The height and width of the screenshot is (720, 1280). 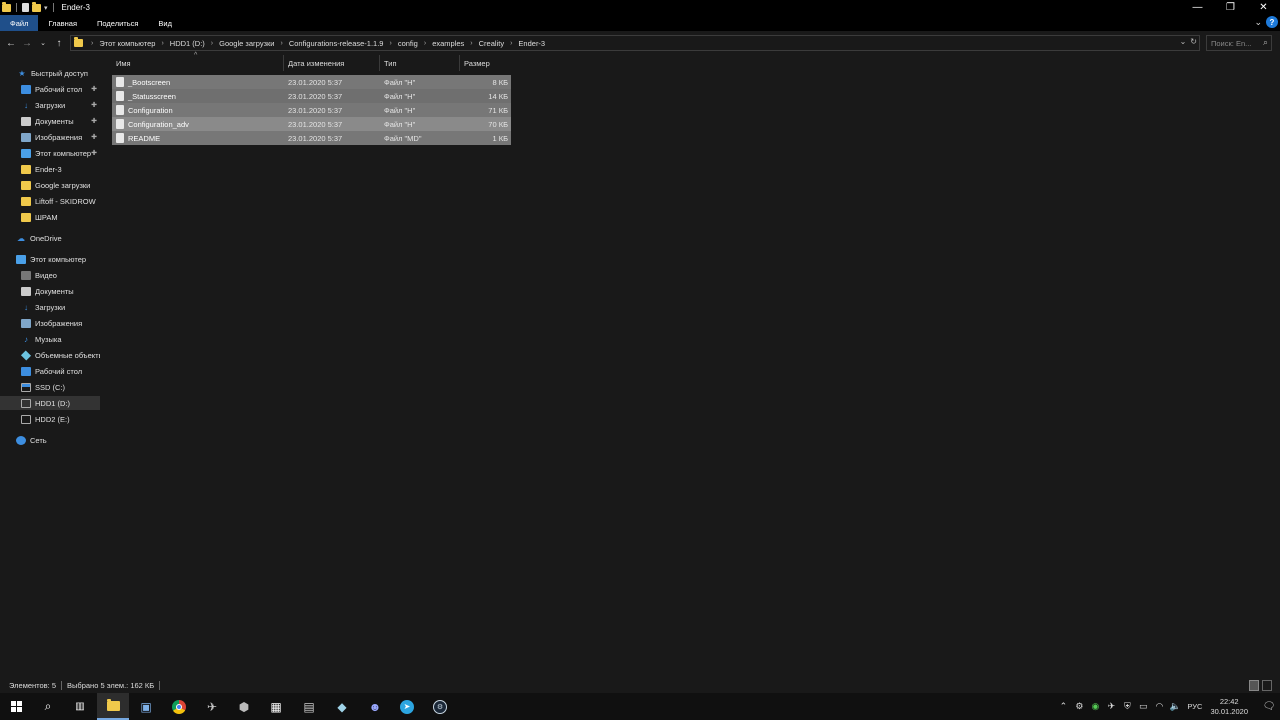 I want to click on app-taskbar-icon: ◆, so click(x=342, y=706).